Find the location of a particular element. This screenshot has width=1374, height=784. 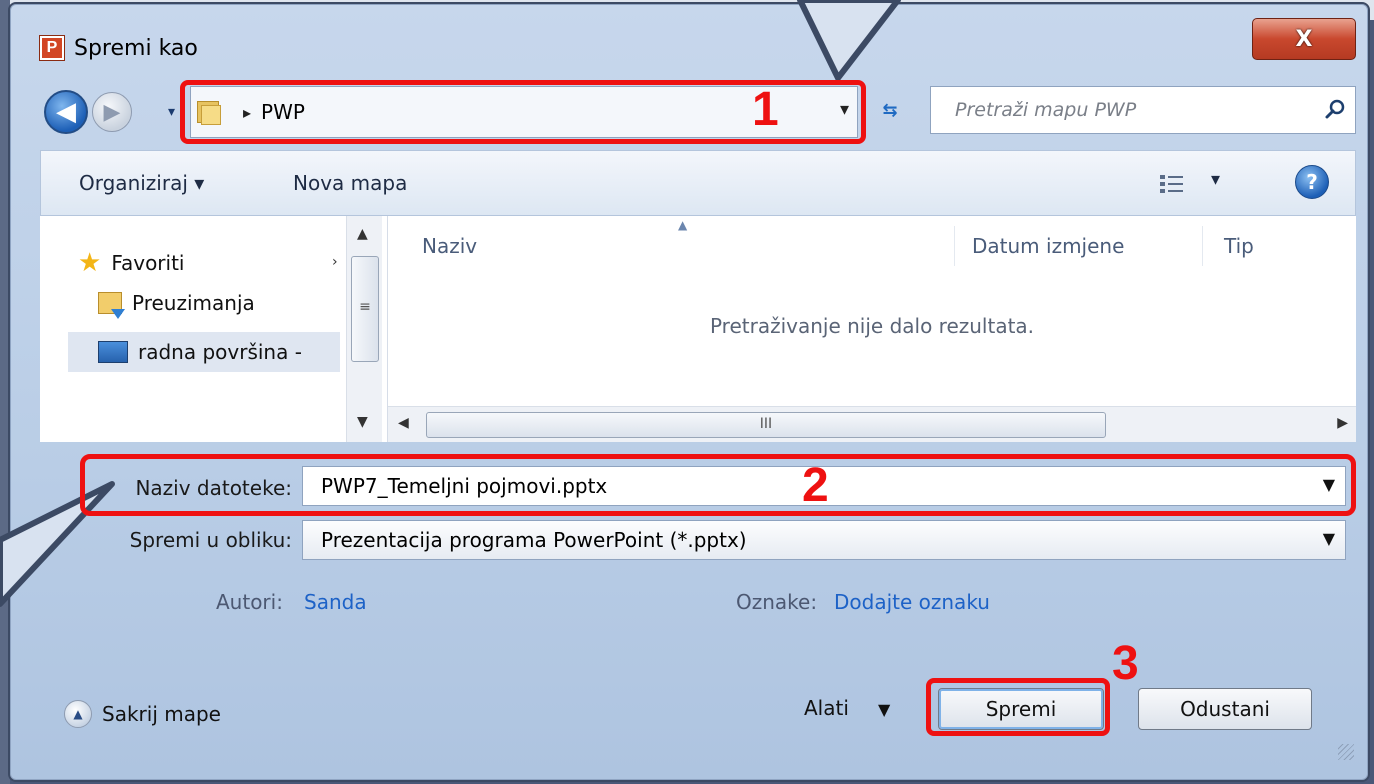

organize-menu-button: Organiziraj ▾ is located at coordinates (141, 183).